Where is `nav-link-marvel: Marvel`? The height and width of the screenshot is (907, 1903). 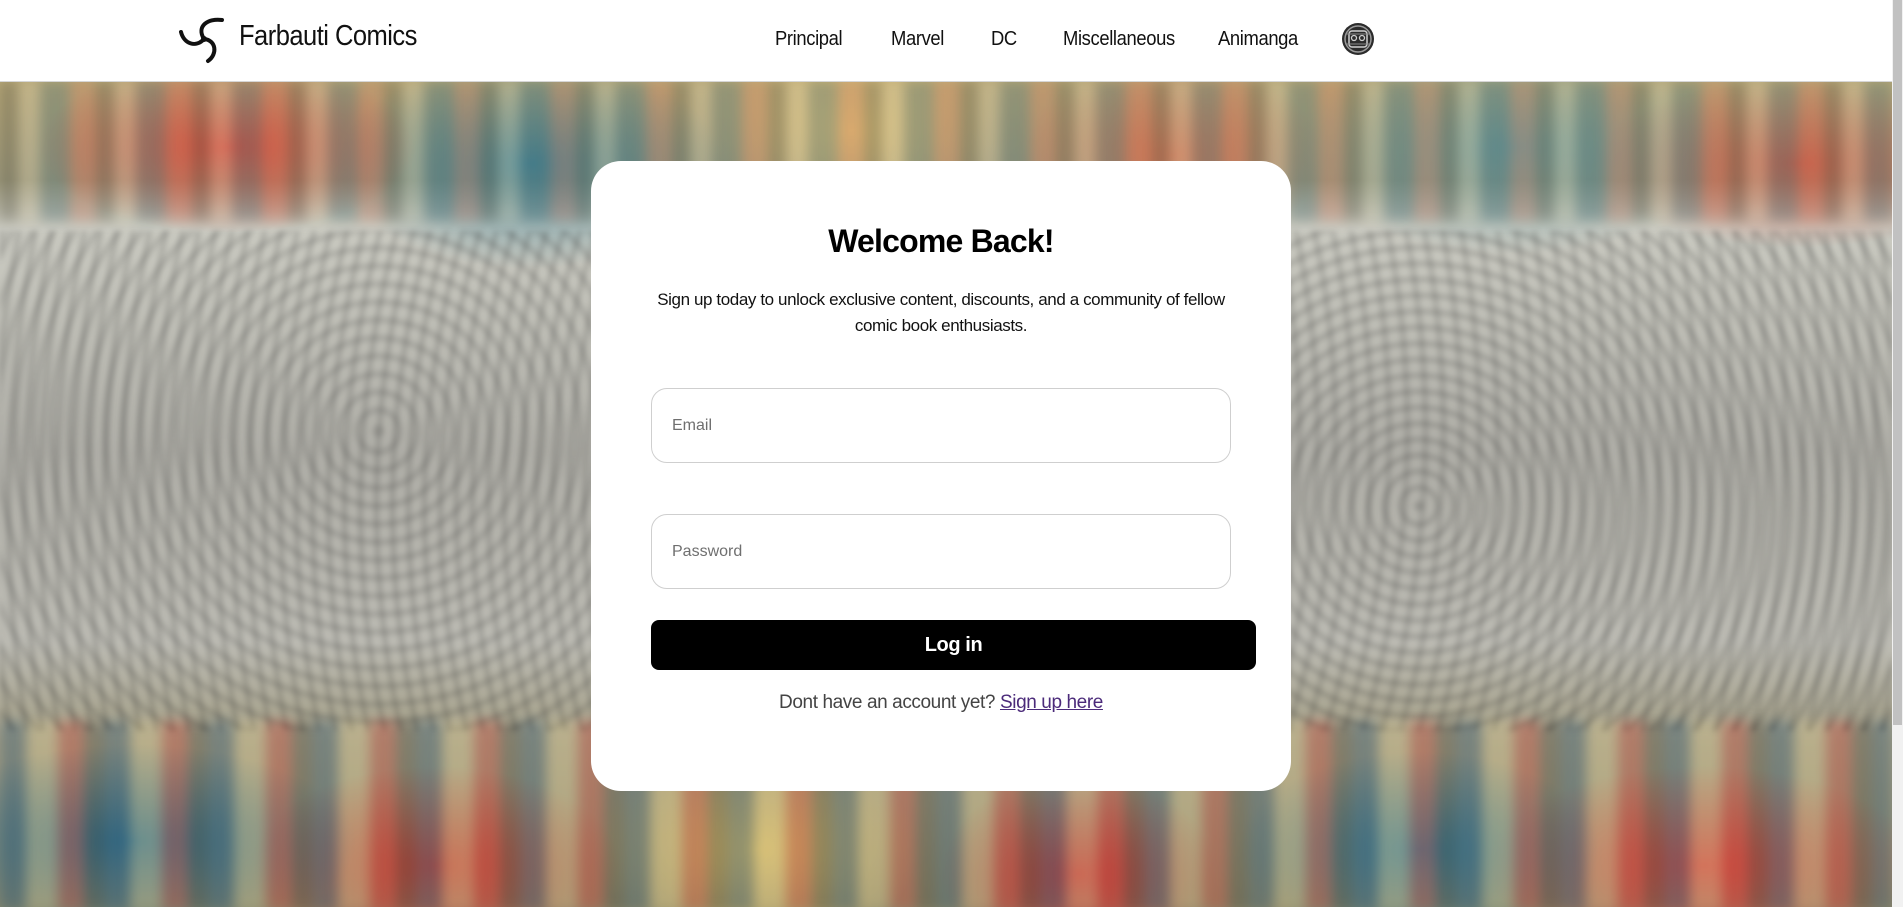 nav-link-marvel: Marvel is located at coordinates (917, 39).